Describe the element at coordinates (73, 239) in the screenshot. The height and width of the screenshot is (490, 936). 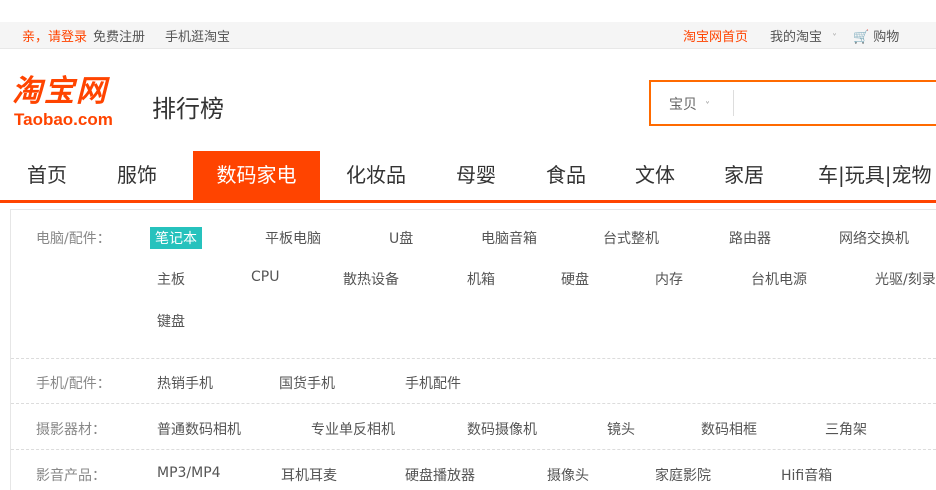
I see `category-label: 电脑/配件：` at that location.